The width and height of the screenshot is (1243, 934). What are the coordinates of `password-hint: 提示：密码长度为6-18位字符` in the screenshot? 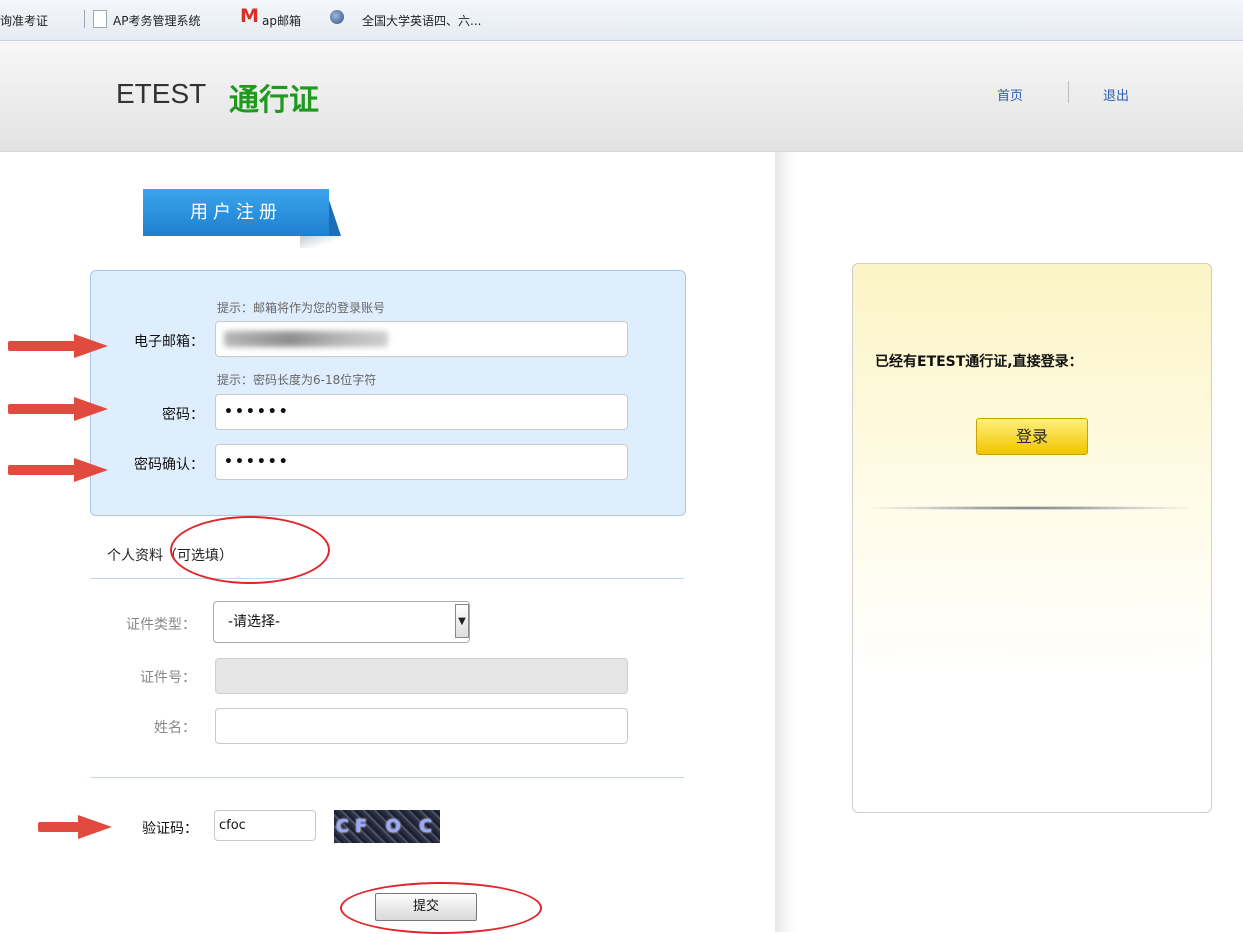 It's located at (297, 380).